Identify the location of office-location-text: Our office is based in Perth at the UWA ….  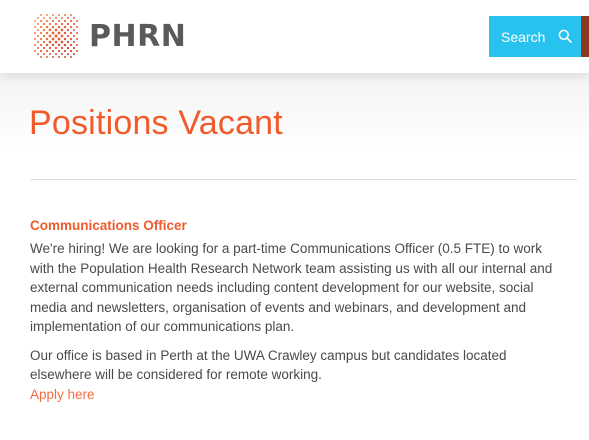
(305, 365).